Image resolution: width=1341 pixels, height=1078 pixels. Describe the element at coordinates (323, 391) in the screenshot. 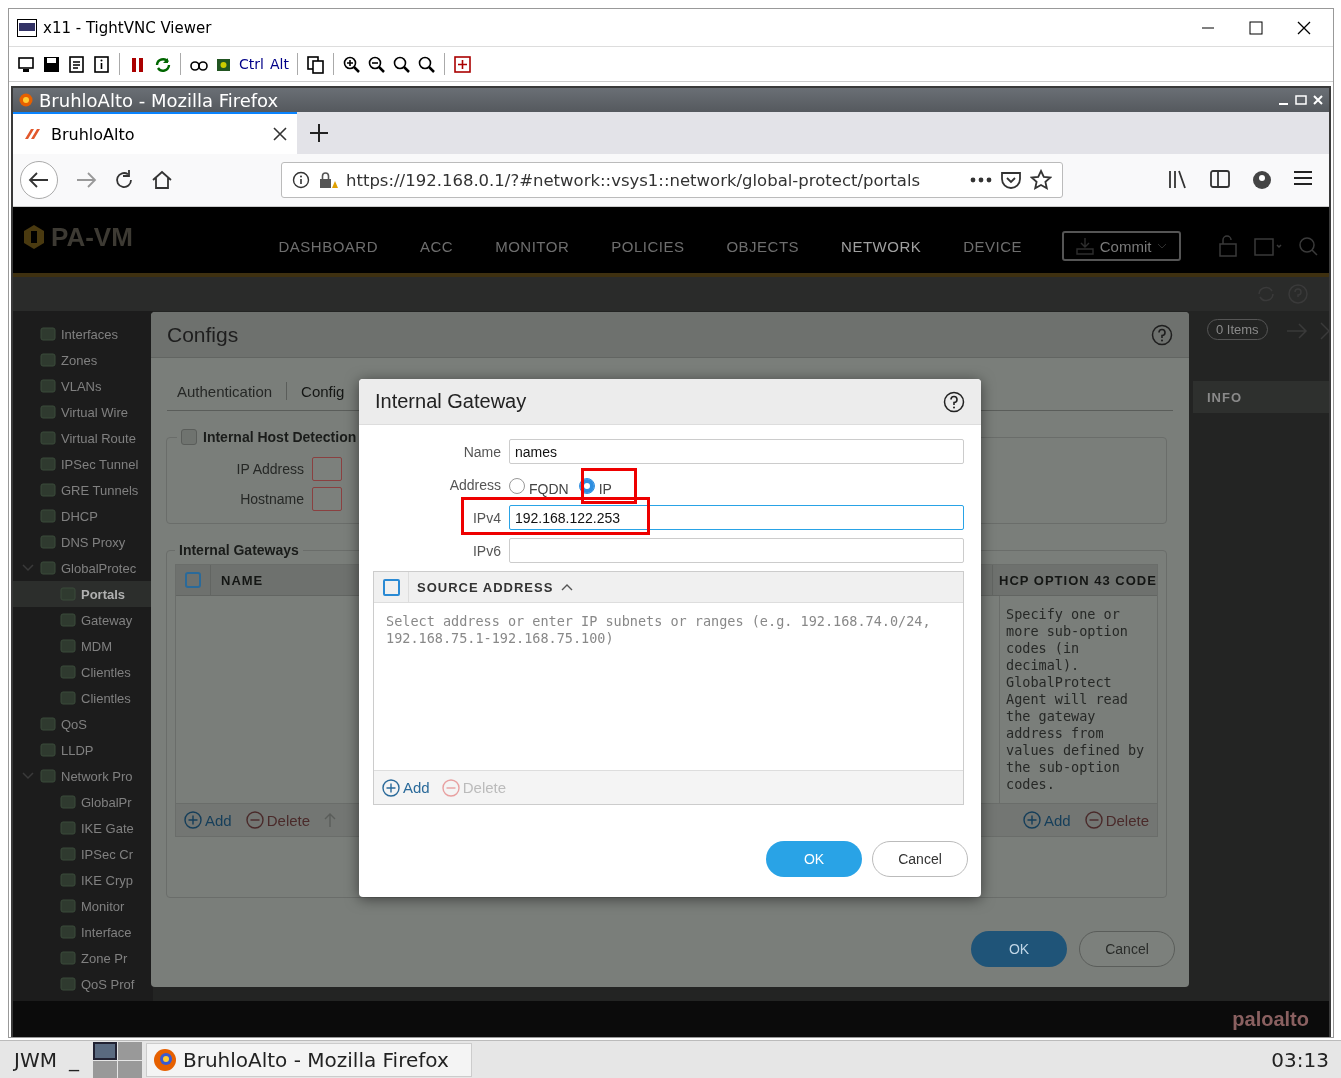

I see `dialog-tab: Config` at that location.